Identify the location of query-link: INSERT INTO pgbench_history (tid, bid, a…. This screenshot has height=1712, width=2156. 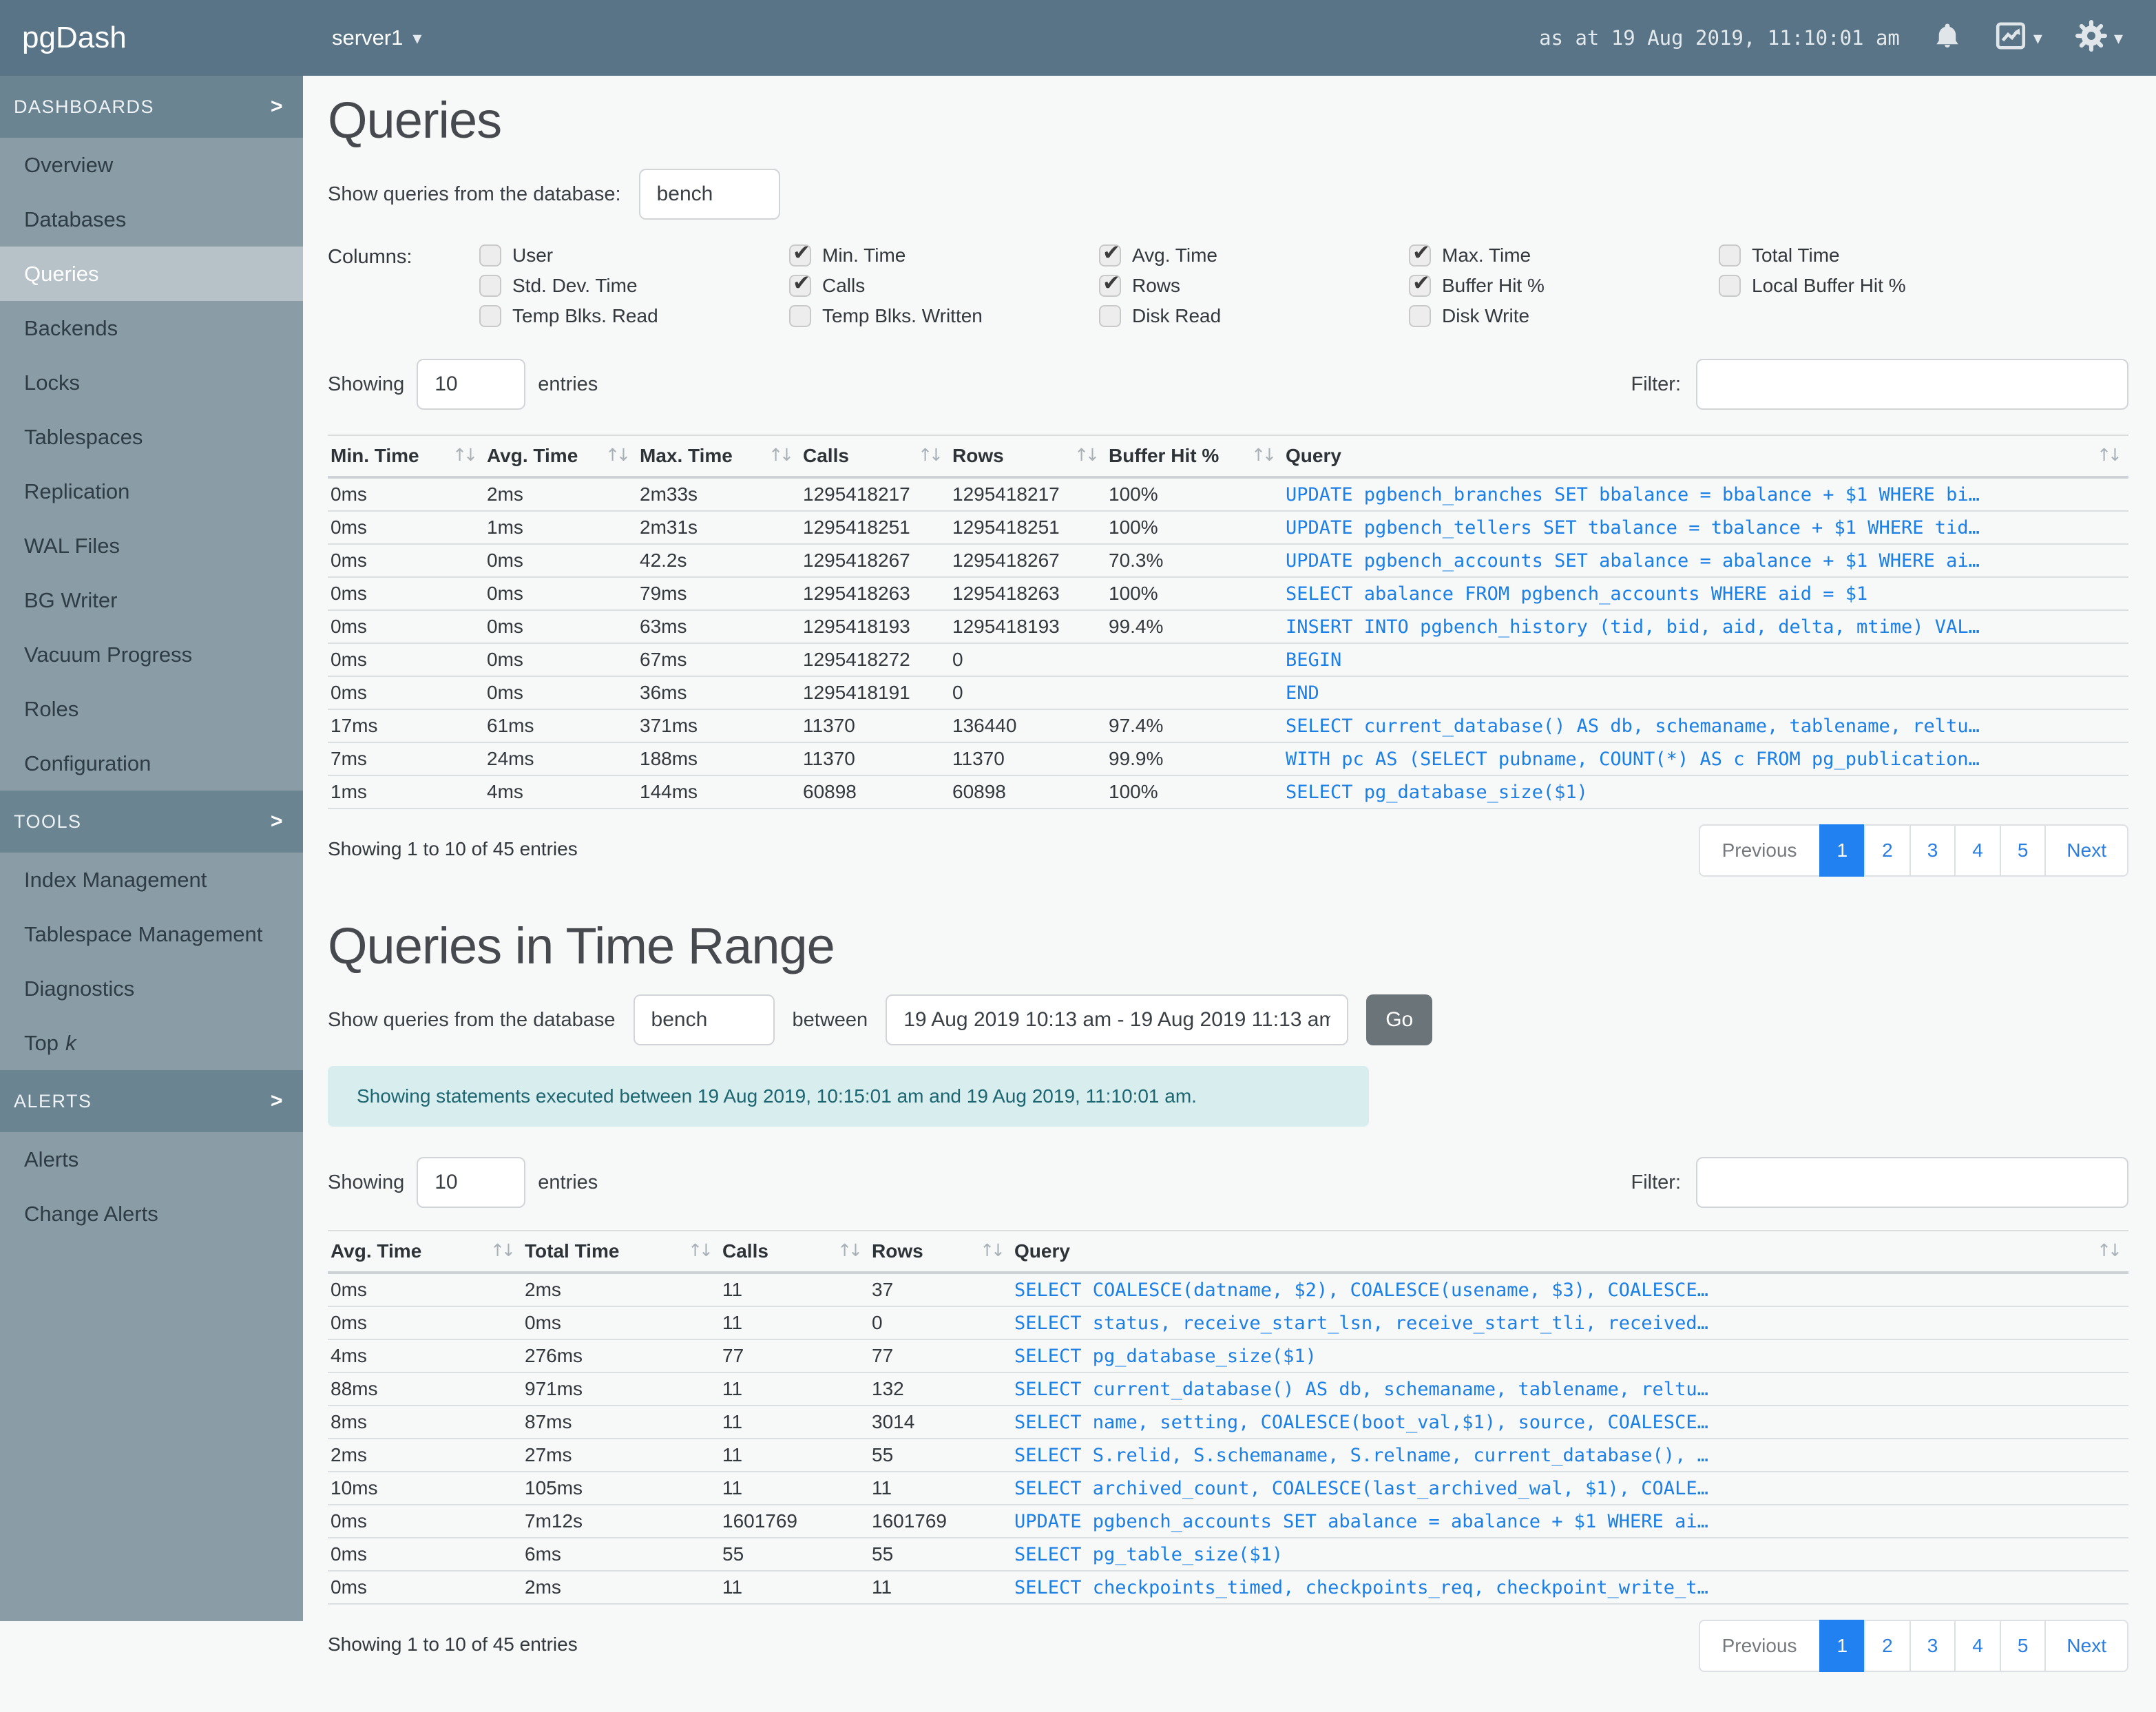
(1633, 627).